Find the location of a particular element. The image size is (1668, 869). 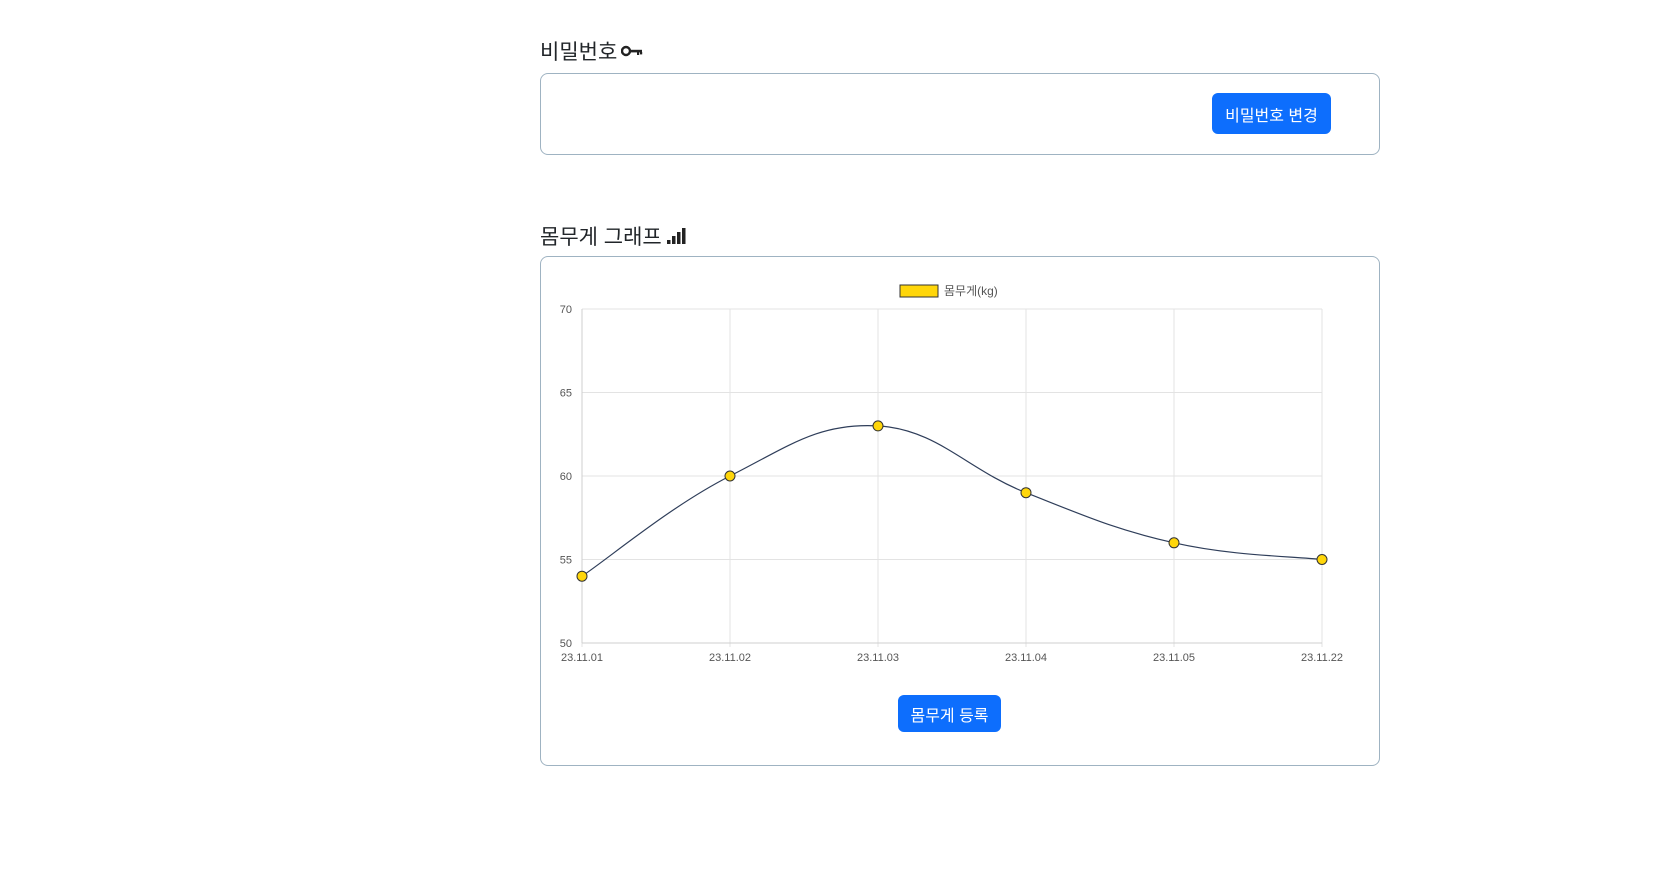

weight-section-title: 몸무게 그래프 is located at coordinates (613, 236).